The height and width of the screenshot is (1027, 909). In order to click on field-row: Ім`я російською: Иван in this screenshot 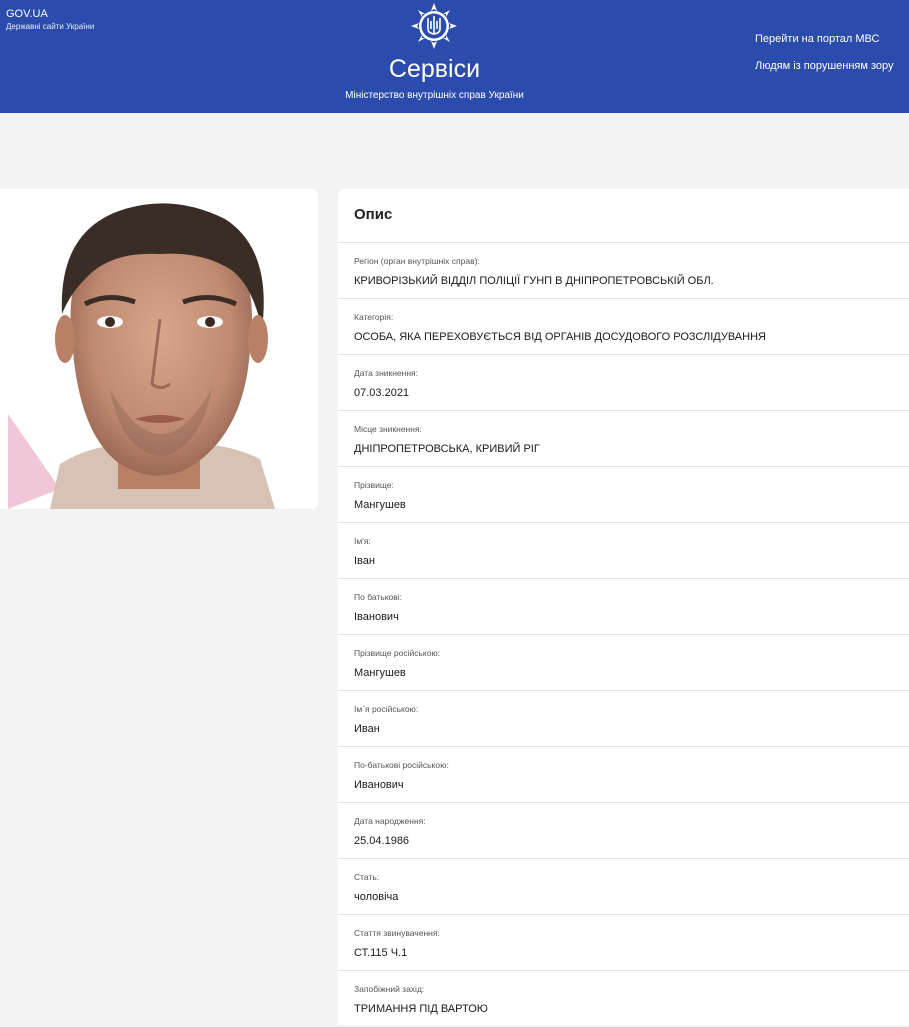, I will do `click(623, 718)`.